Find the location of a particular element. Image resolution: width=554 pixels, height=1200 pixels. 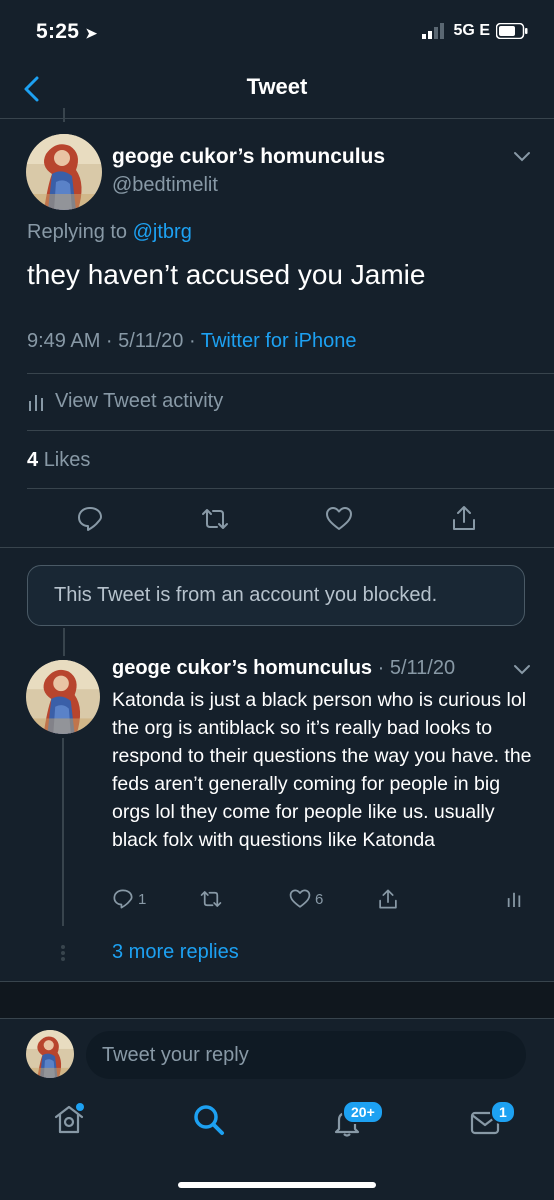

reply-like-button: 6 is located at coordinates (306, 899).